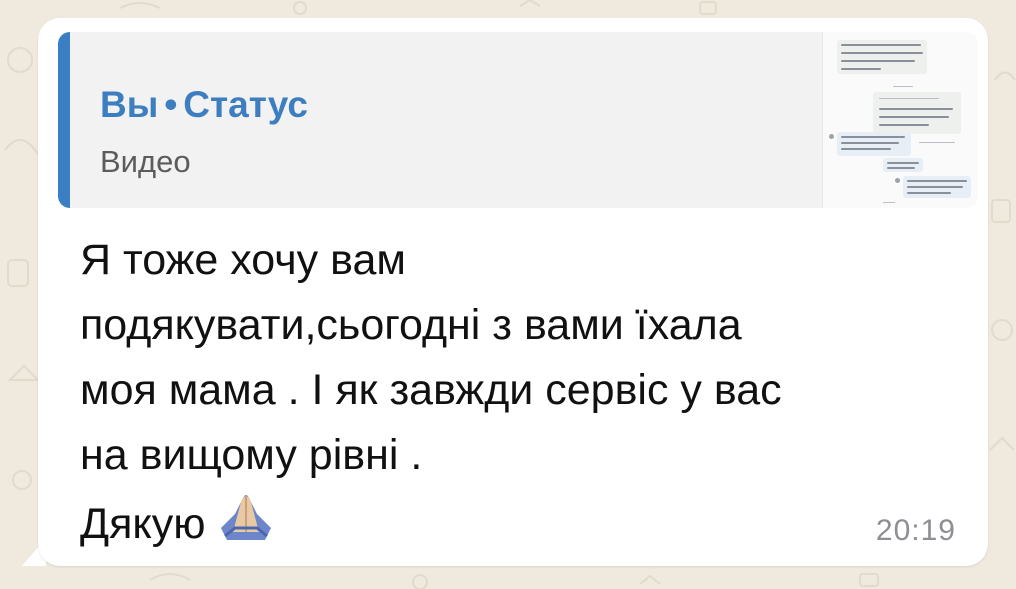 The image size is (1016, 589). What do you see at coordinates (245, 104) in the screenshot?
I see `quote-kind: Статус` at bounding box center [245, 104].